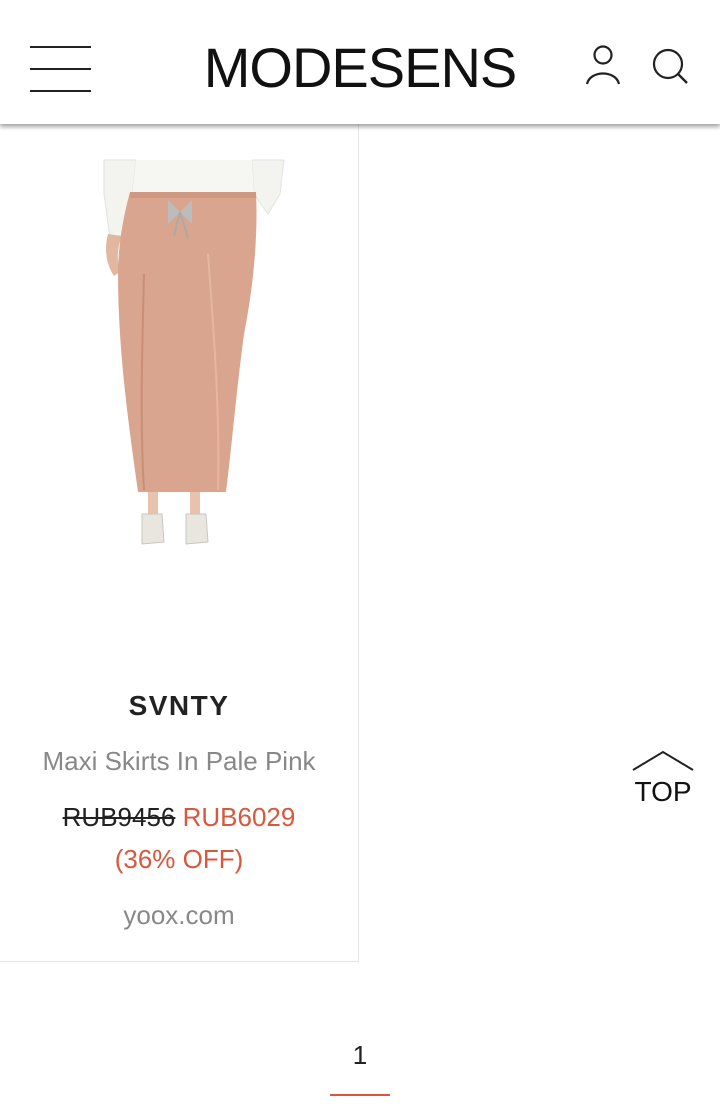 The width and height of the screenshot is (720, 1106). What do you see at coordinates (663, 760) in the screenshot?
I see `chevron-up-icon` at bounding box center [663, 760].